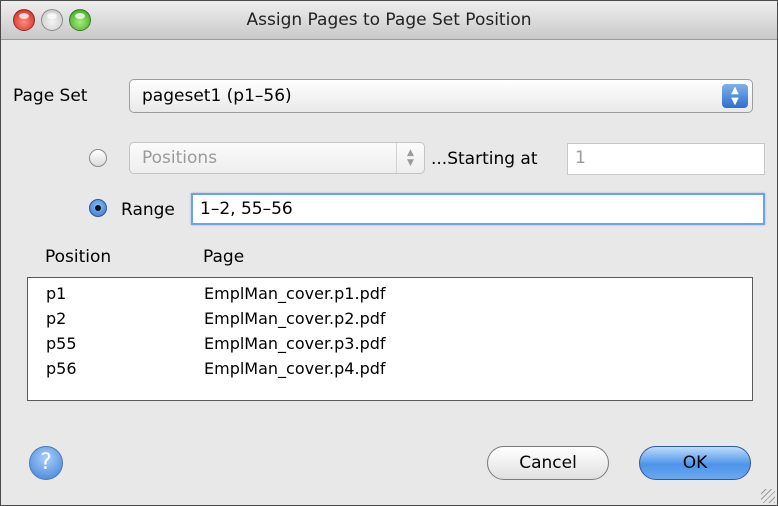 The width and height of the screenshot is (778, 506). I want to click on table-row: p55 EmplMan_cover.p3.pdf, so click(390, 344).